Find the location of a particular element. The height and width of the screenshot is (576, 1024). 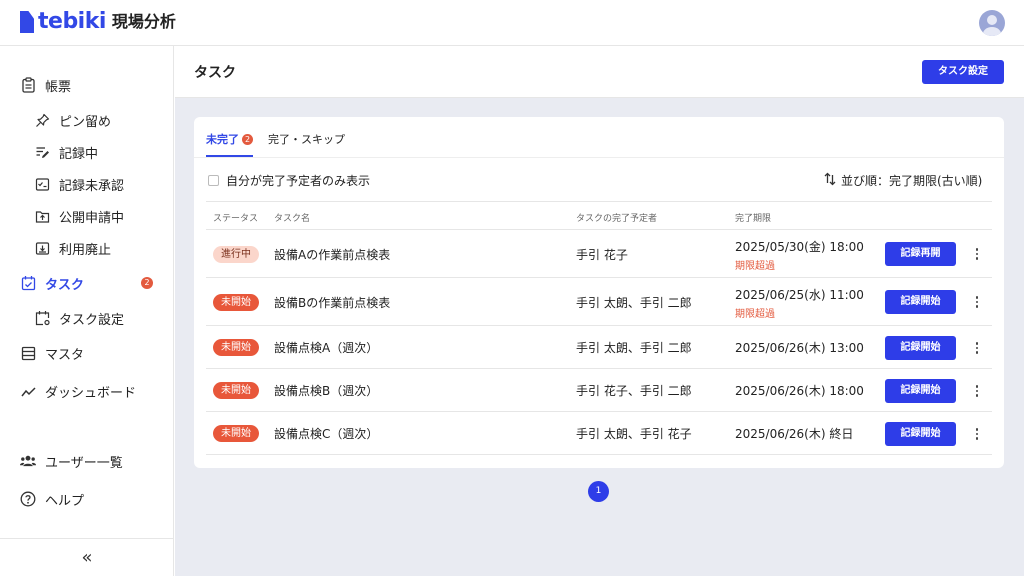

sidebar-item-users: ユーザー一覧 is located at coordinates (71, 461).